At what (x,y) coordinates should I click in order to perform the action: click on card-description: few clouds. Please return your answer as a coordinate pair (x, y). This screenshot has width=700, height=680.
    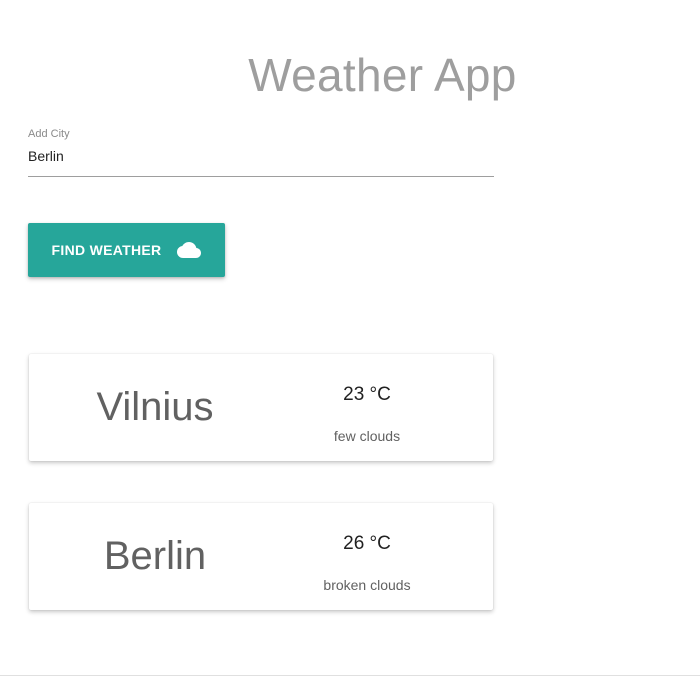
    Looking at the image, I should click on (367, 436).